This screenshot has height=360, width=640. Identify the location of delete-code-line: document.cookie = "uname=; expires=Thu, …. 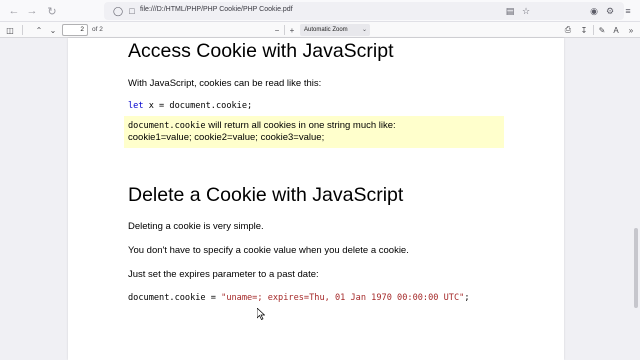
(299, 298).